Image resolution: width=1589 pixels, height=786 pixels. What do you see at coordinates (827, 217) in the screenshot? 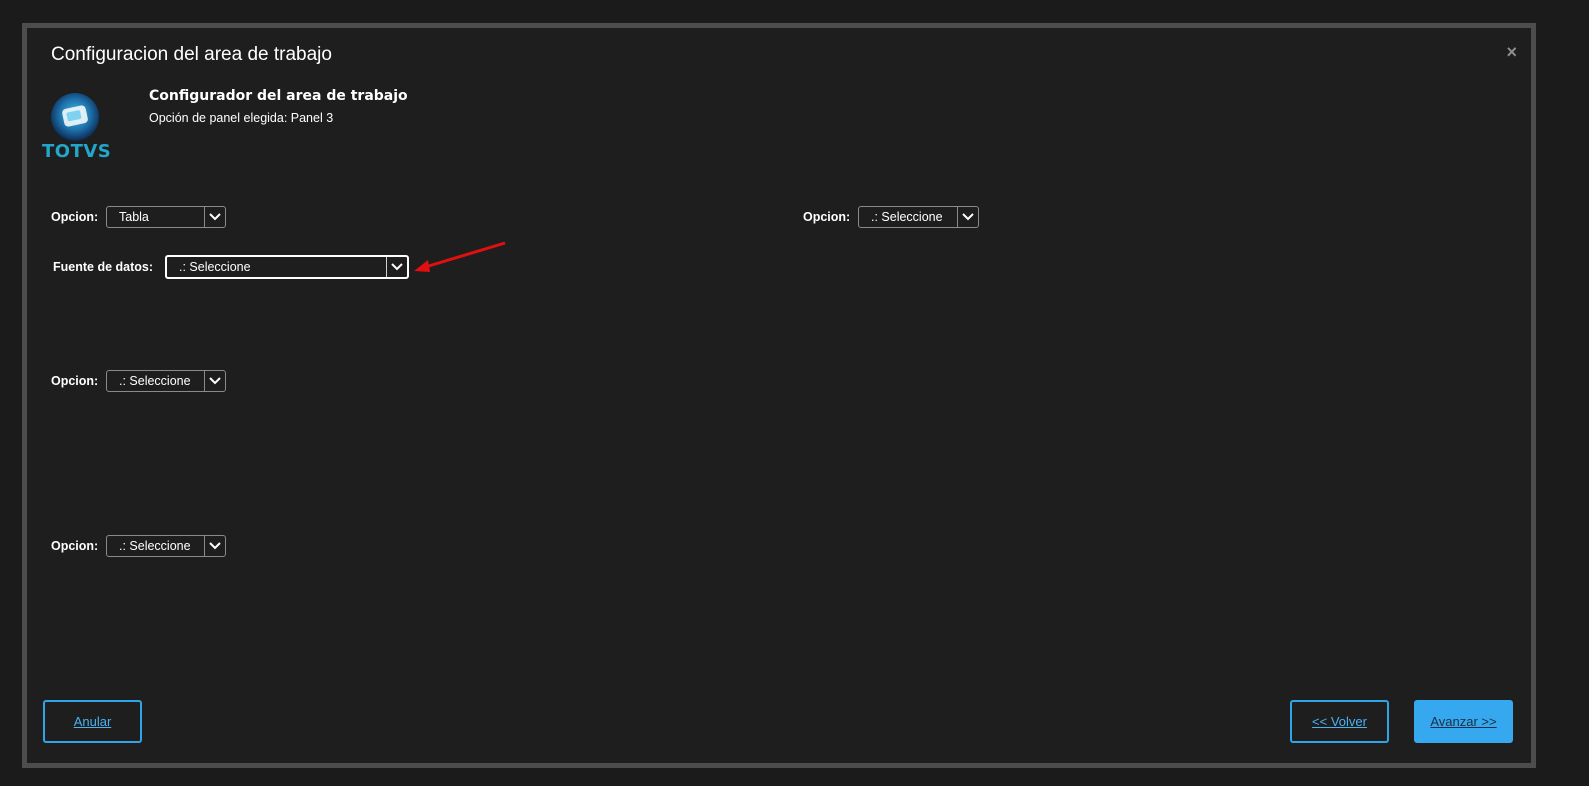
I see `opcion2-label: Opcion:` at bounding box center [827, 217].